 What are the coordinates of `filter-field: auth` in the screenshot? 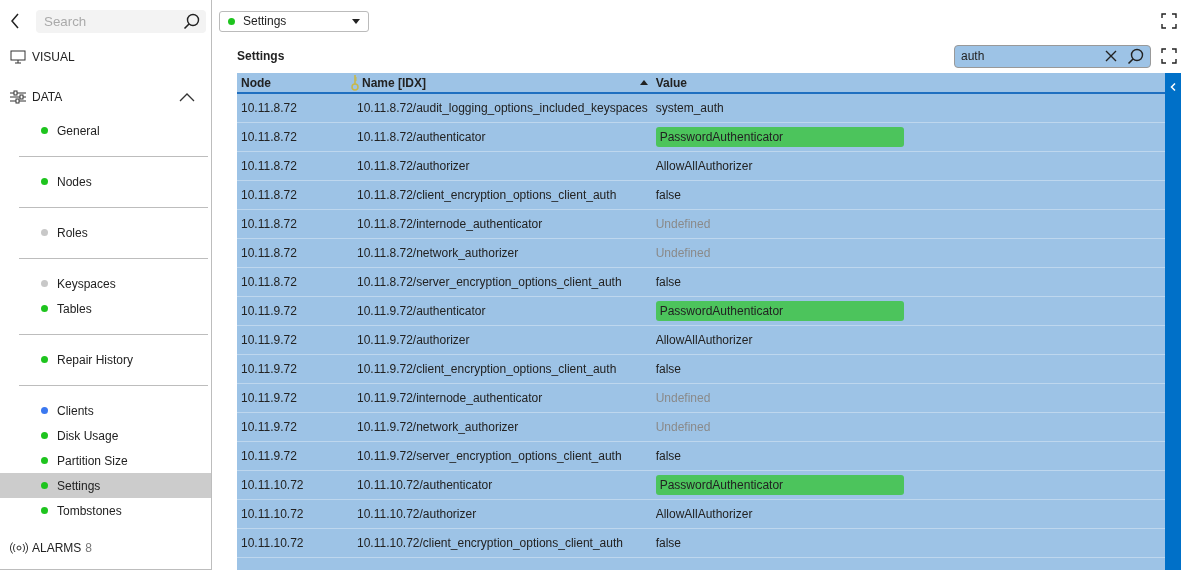 It's located at (1027, 56).